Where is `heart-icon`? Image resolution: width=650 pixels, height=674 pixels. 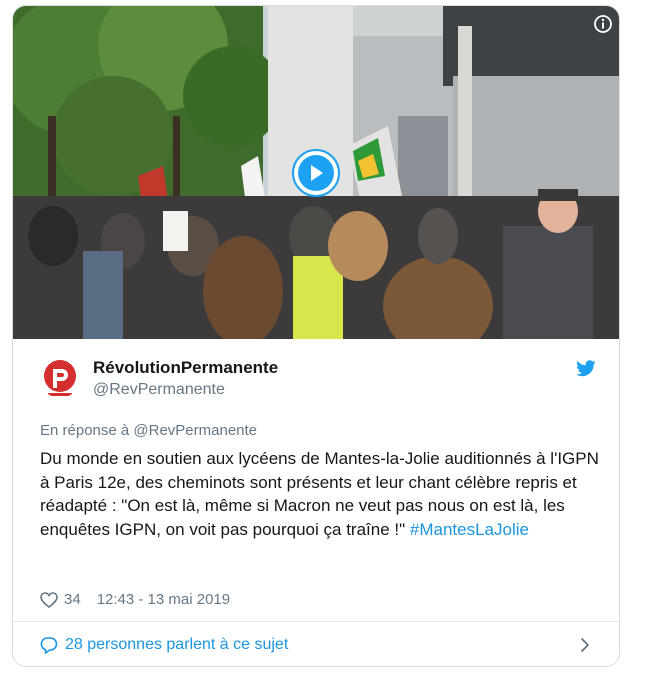 heart-icon is located at coordinates (49, 599).